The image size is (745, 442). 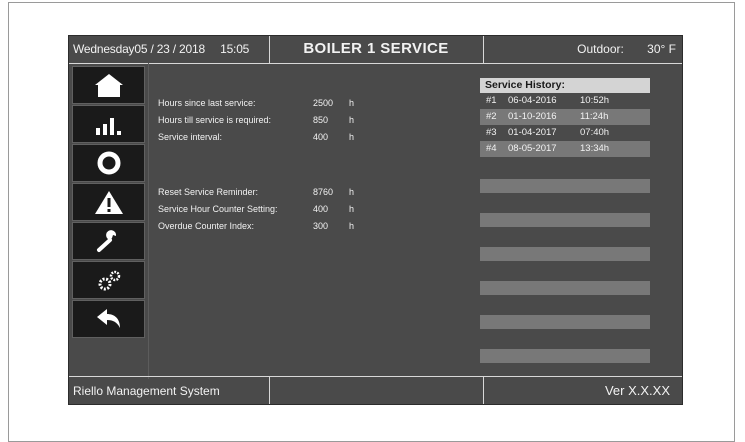 I want to click on nav-status-button, so click(x=108, y=163).